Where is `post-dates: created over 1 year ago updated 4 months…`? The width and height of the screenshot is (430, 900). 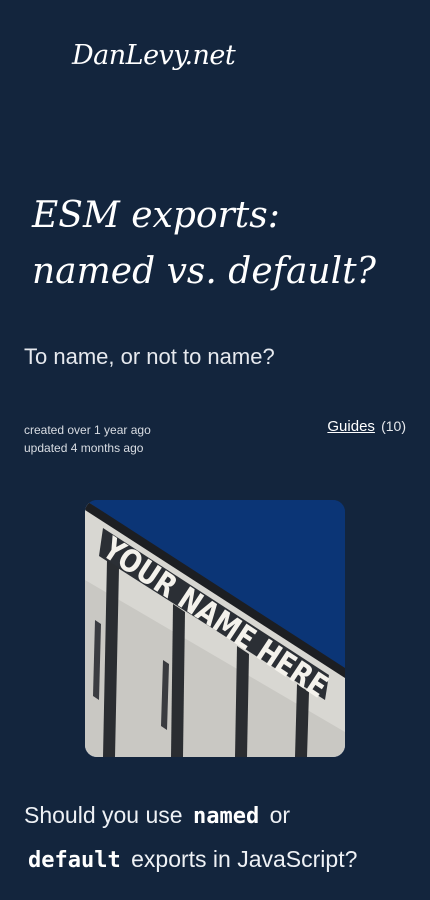
post-dates: created over 1 year ago updated 4 months… is located at coordinates (87, 439).